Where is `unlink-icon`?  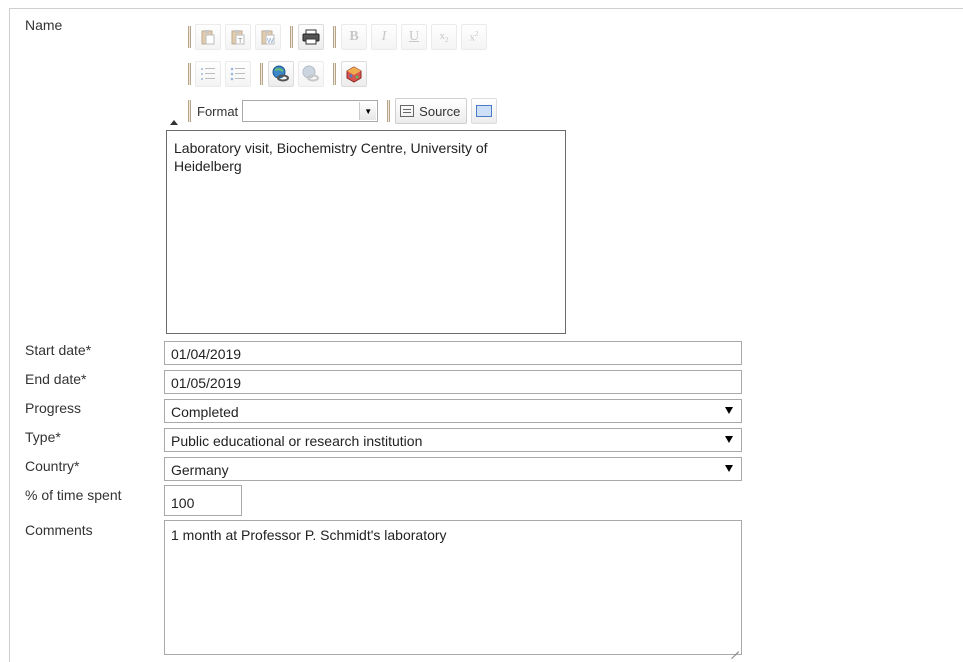 unlink-icon is located at coordinates (310, 73).